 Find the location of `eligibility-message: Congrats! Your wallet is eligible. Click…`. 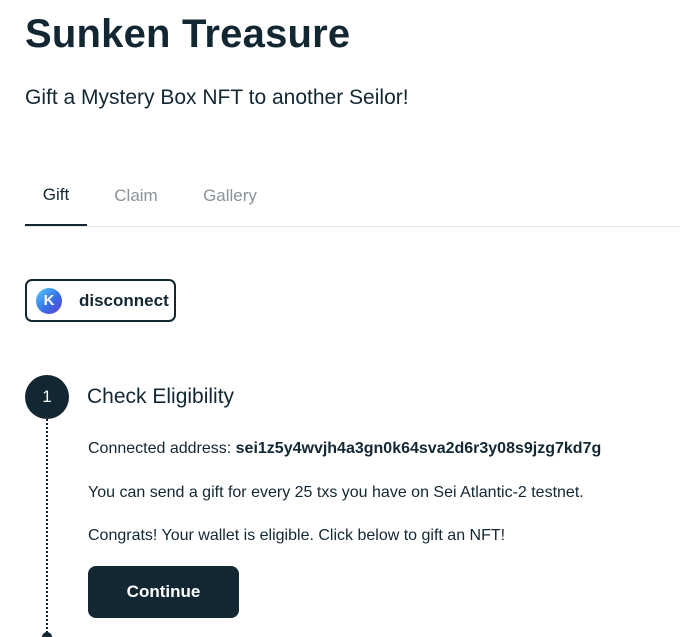

eligibility-message: Congrats! Your wallet is eligible. Click… is located at coordinates (297, 535).